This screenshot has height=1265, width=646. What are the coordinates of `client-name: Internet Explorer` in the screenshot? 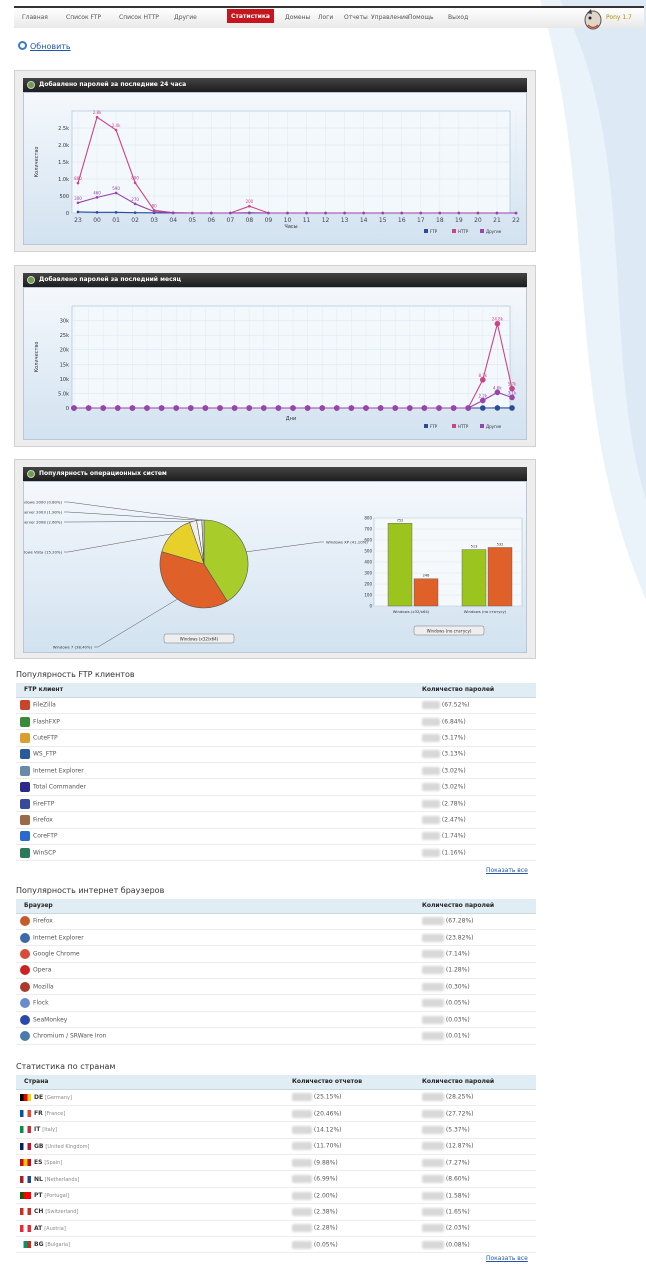 It's located at (58, 771).